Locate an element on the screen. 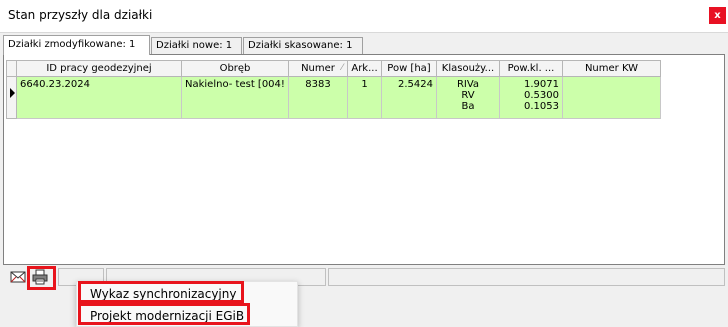 The image size is (728, 327). column-header-numer-kw: Numer KW is located at coordinates (612, 68).